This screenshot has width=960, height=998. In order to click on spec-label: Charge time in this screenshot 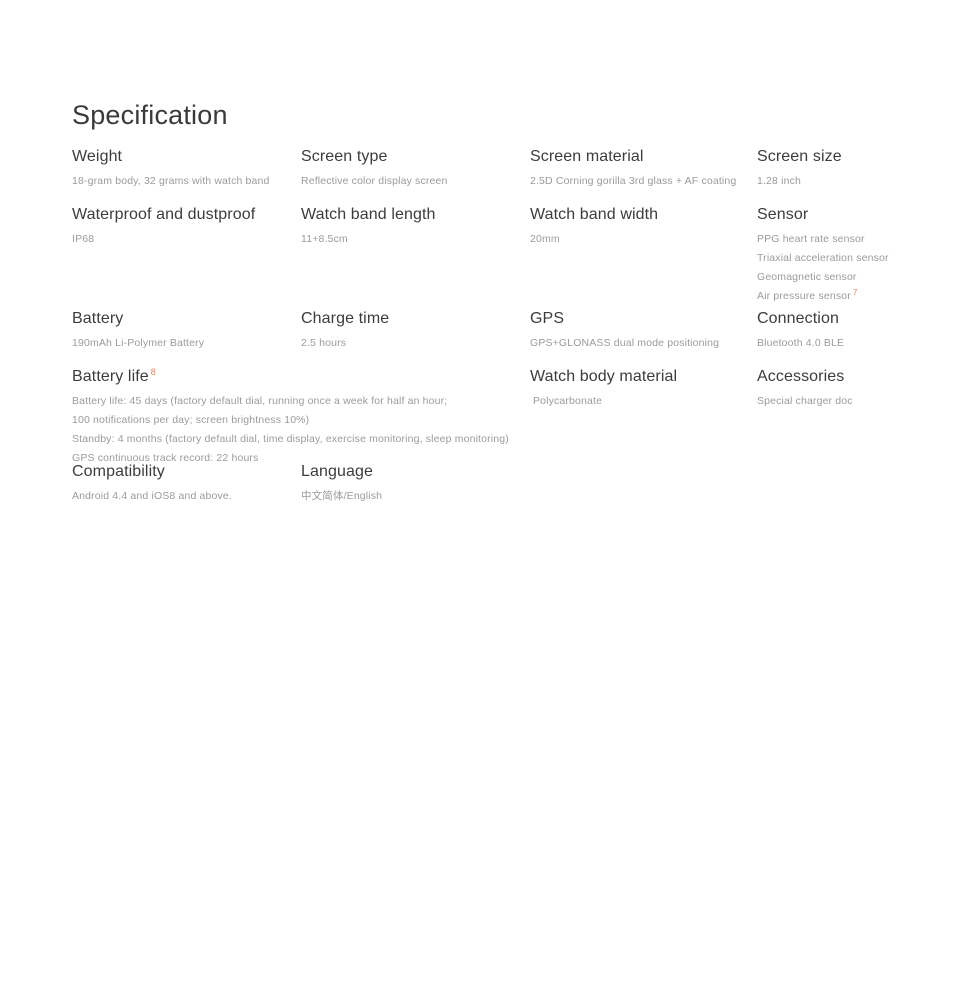, I will do `click(345, 318)`.